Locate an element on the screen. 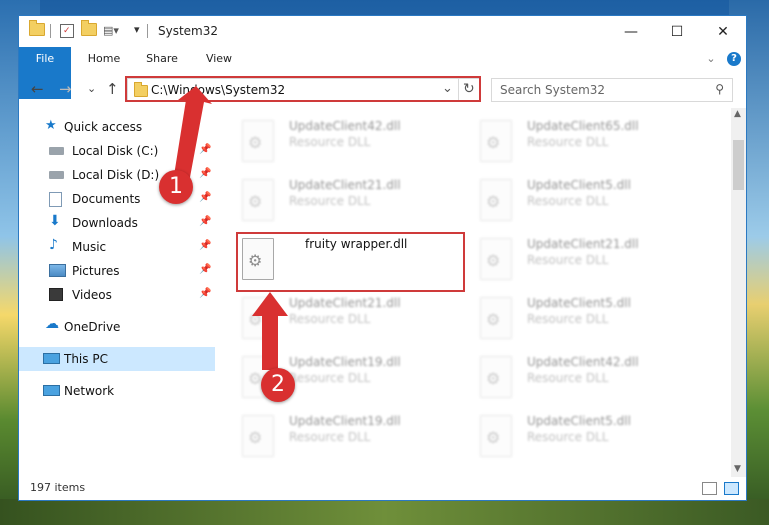  callout-two: 2 is located at coordinates (278, 385).